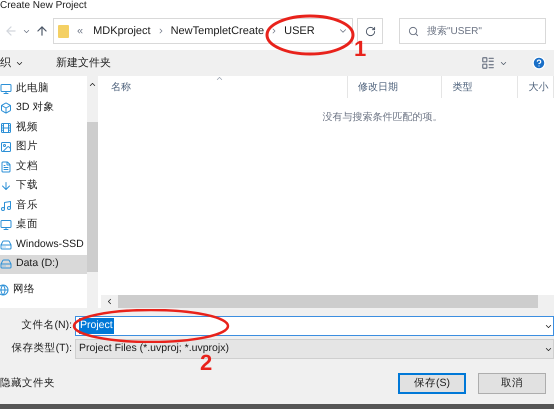 This screenshot has width=554, height=409. Describe the element at coordinates (96, 326) in the screenshot. I see `filename-value: Project` at that location.